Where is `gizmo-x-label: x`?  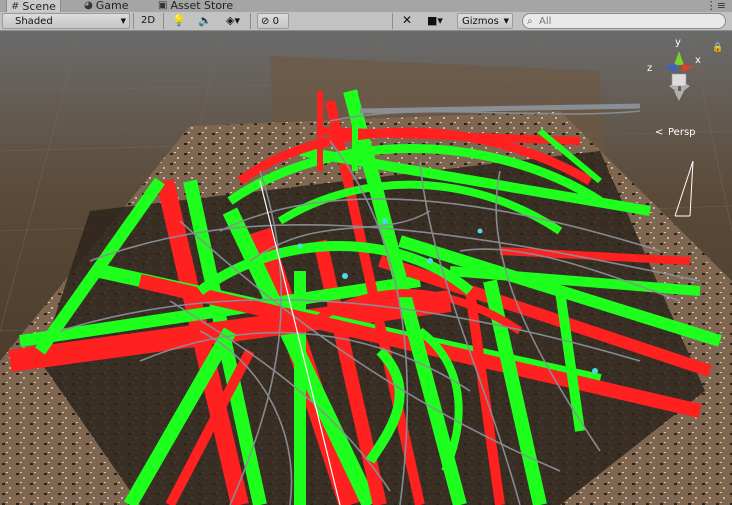 gizmo-x-label: x is located at coordinates (698, 60).